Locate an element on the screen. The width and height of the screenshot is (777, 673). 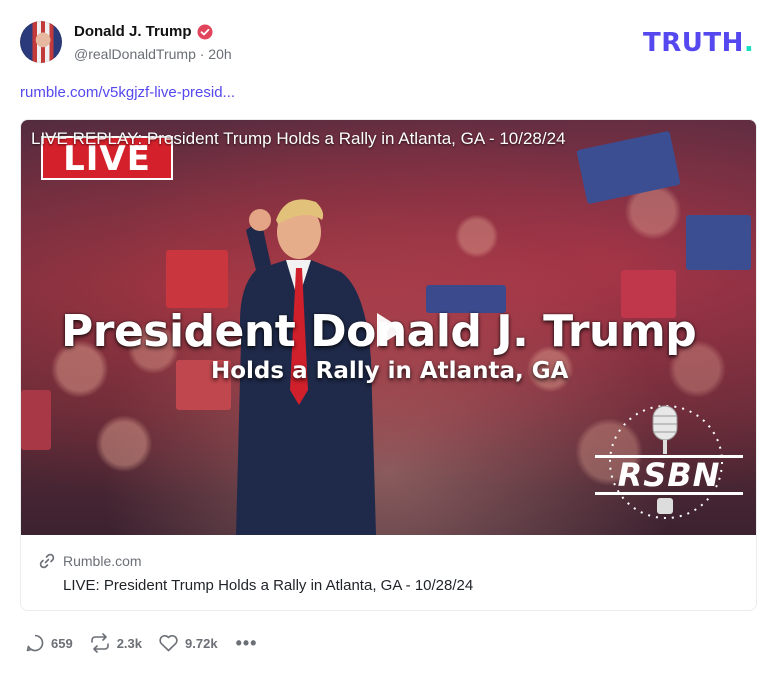
heart-icon is located at coordinates (168, 643).